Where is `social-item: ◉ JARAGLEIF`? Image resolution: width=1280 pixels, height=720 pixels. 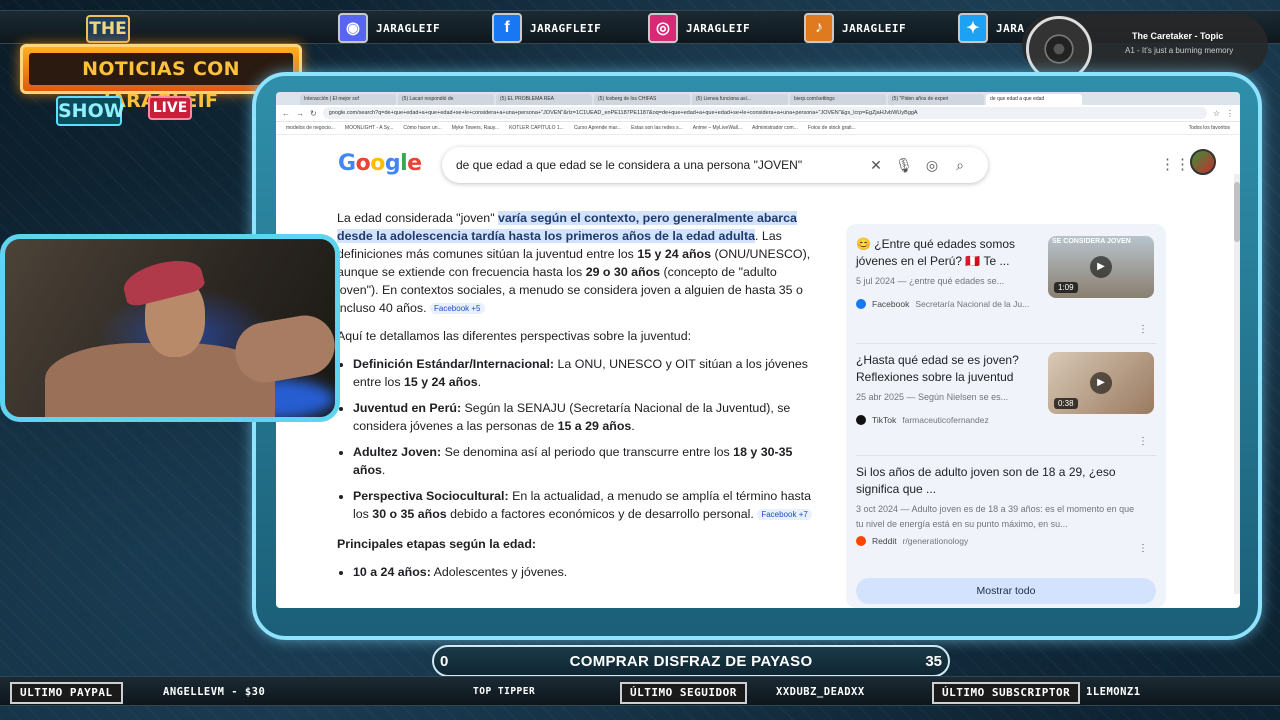 social-item: ◉ JARAGLEIF is located at coordinates (389, 28).